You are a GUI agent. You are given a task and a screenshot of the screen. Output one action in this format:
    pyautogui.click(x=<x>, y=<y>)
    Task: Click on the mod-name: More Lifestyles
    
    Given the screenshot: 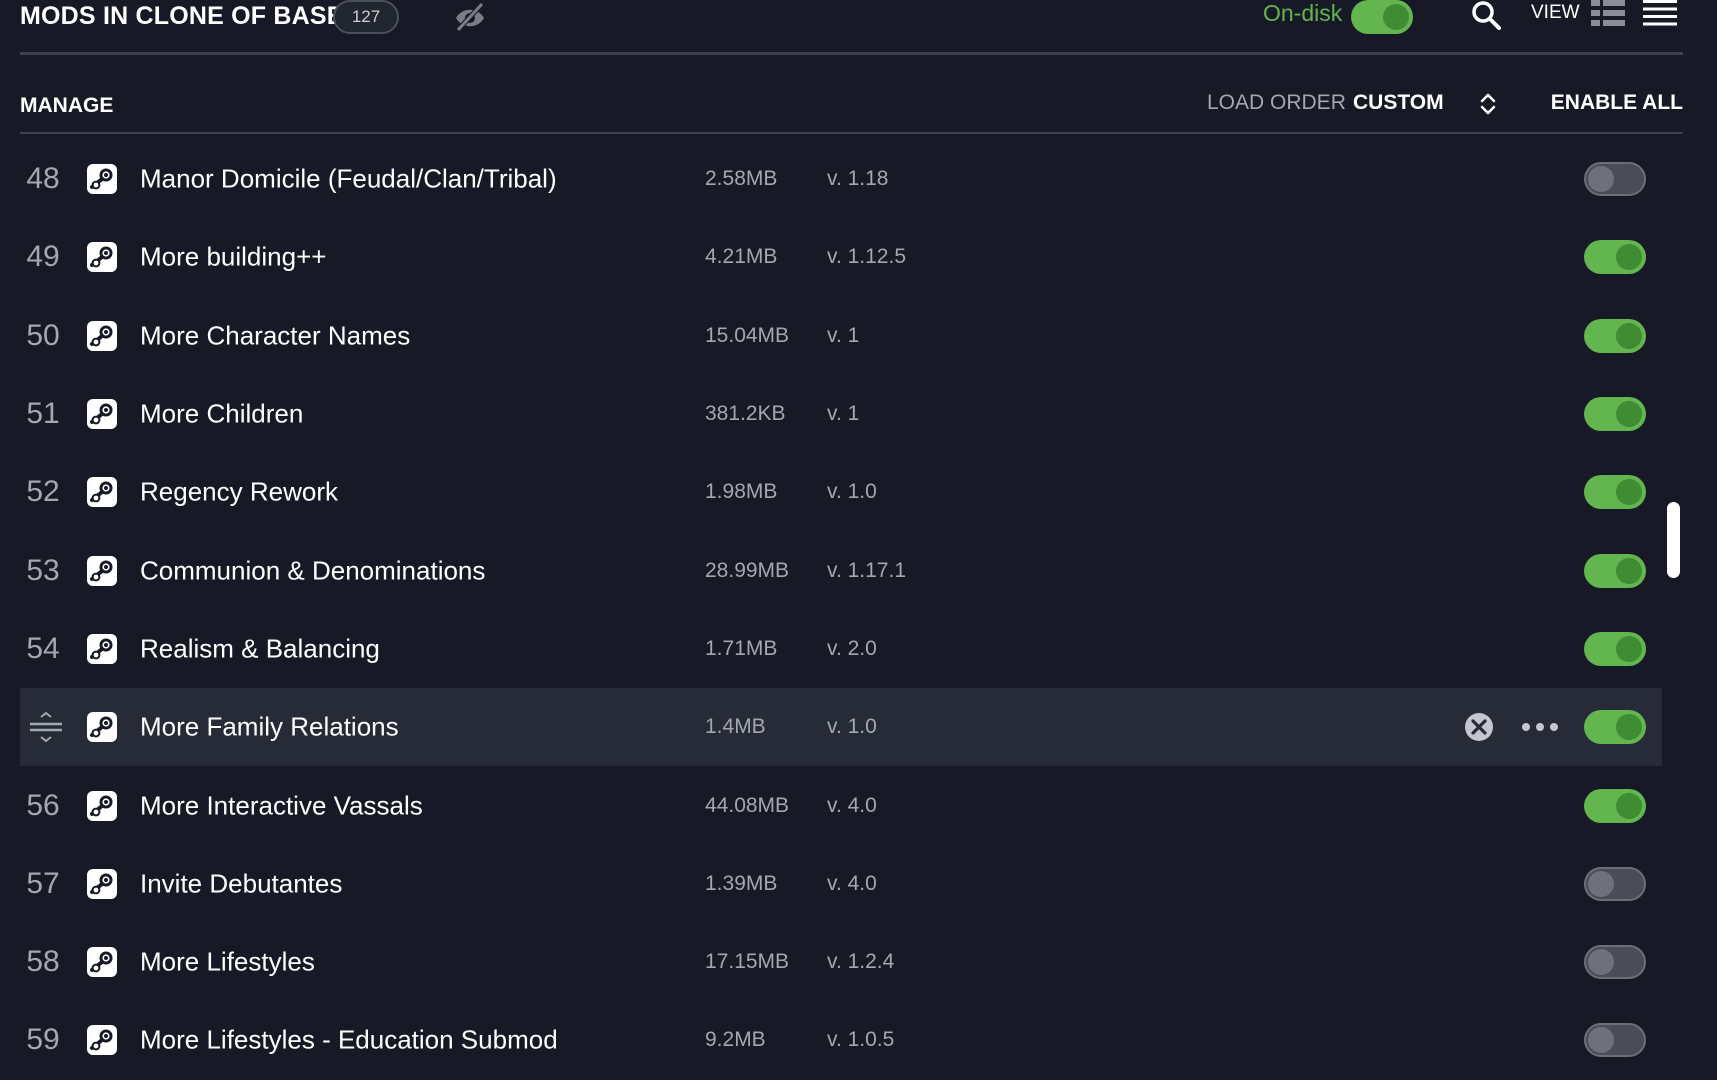 What is the action you would take?
    pyautogui.click(x=227, y=961)
    